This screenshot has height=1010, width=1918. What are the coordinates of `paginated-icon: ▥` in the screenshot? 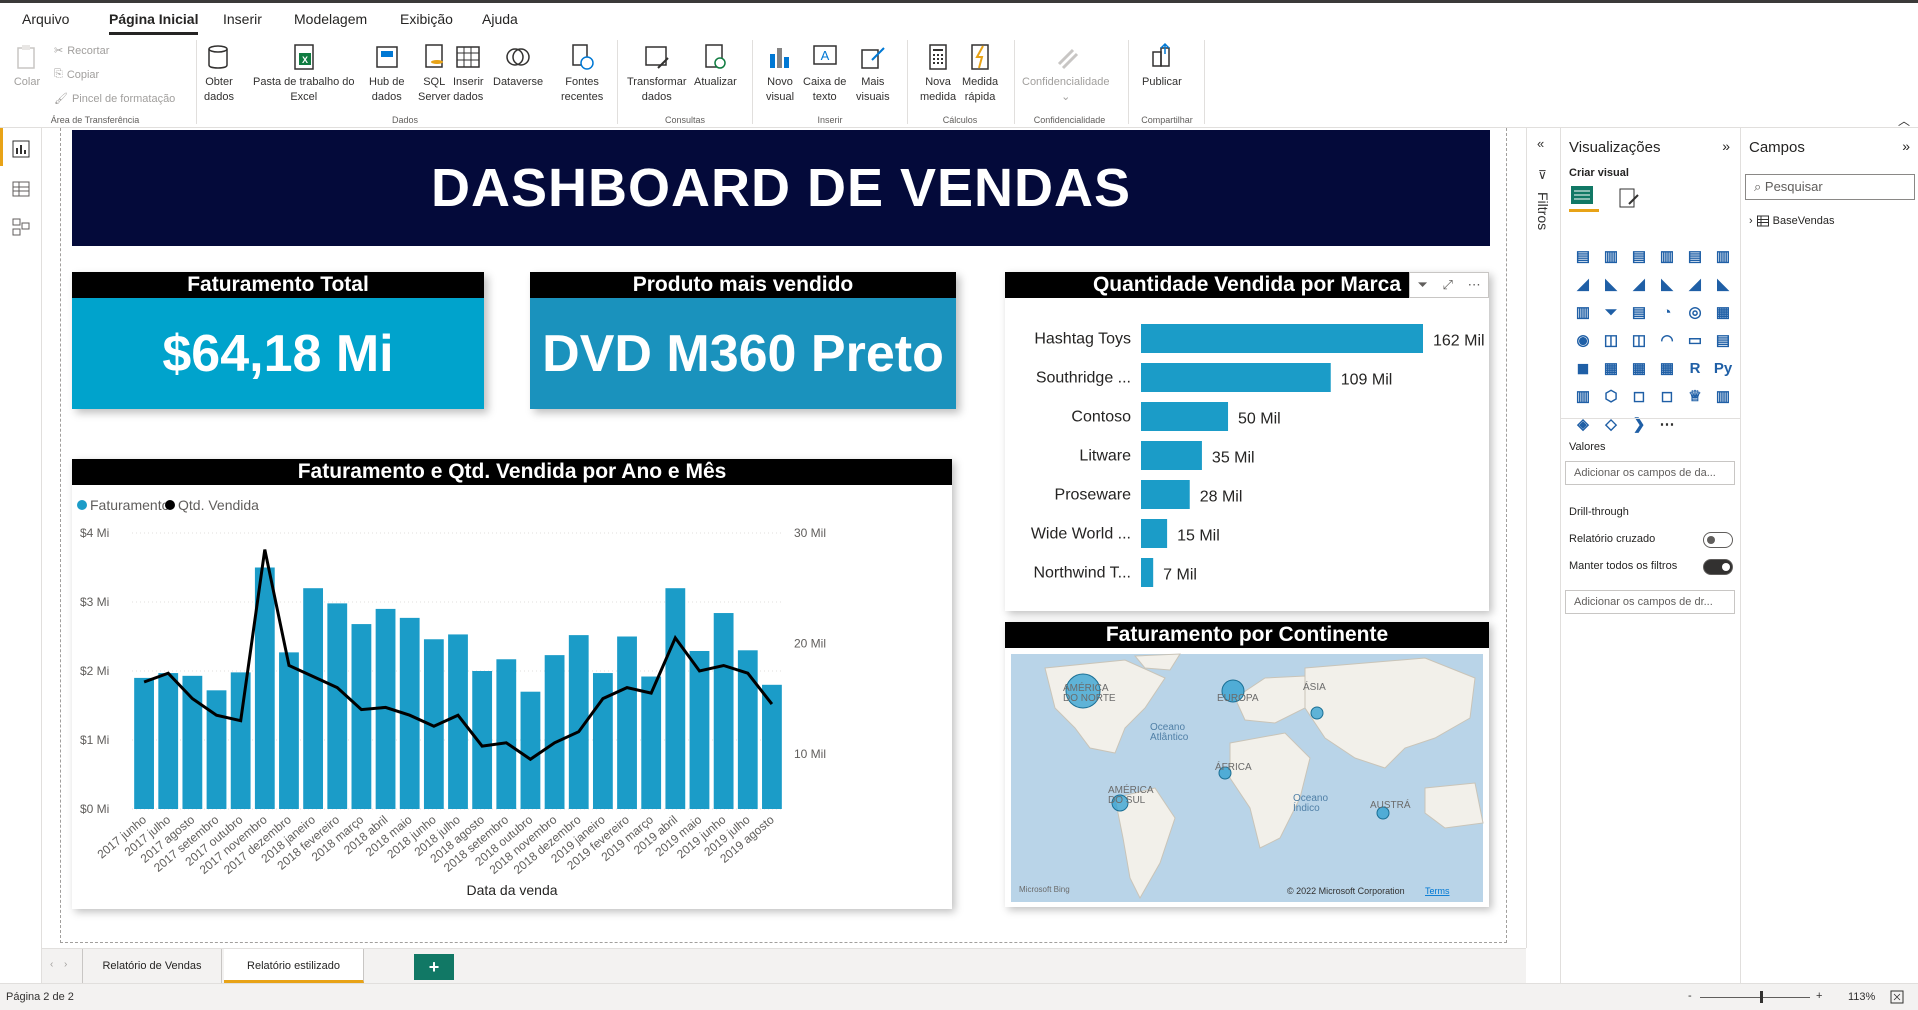 It's located at (1723, 396).